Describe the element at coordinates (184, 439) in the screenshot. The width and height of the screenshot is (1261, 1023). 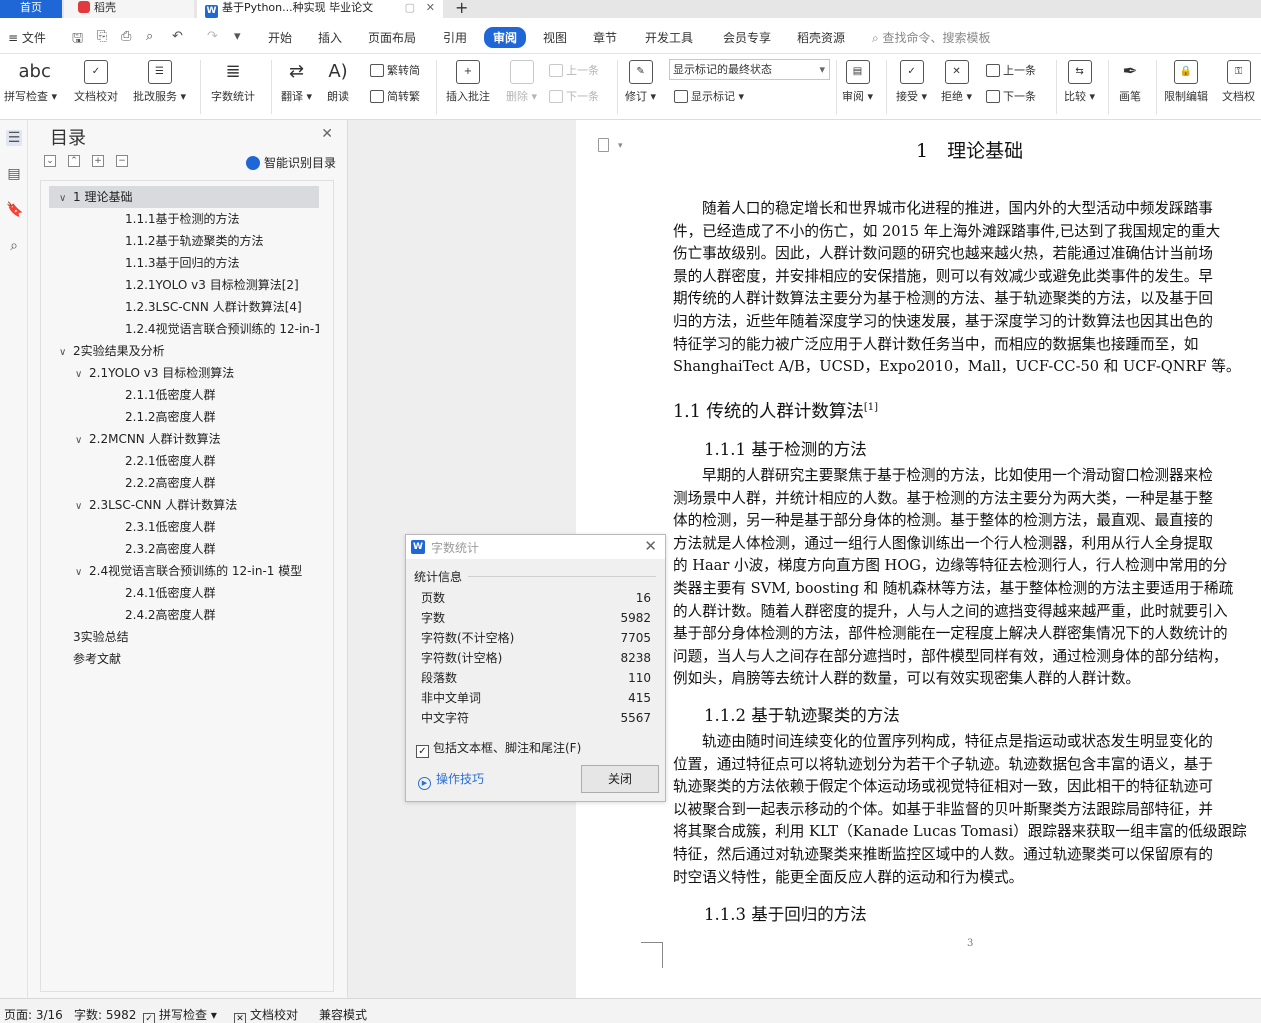
I see `toc-item: ∨ 2.2MCNN 人群计数算法` at that location.